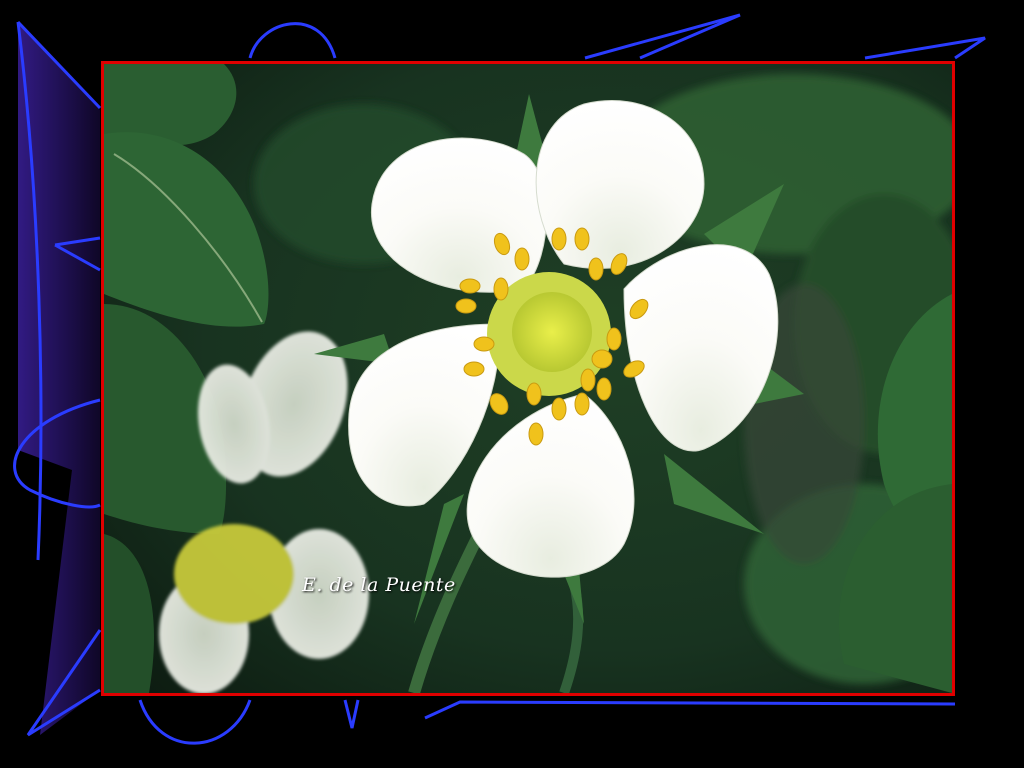 Image resolution: width=1024 pixels, height=768 pixels. I want to click on decor-arc-bottom, so click(195, 722).